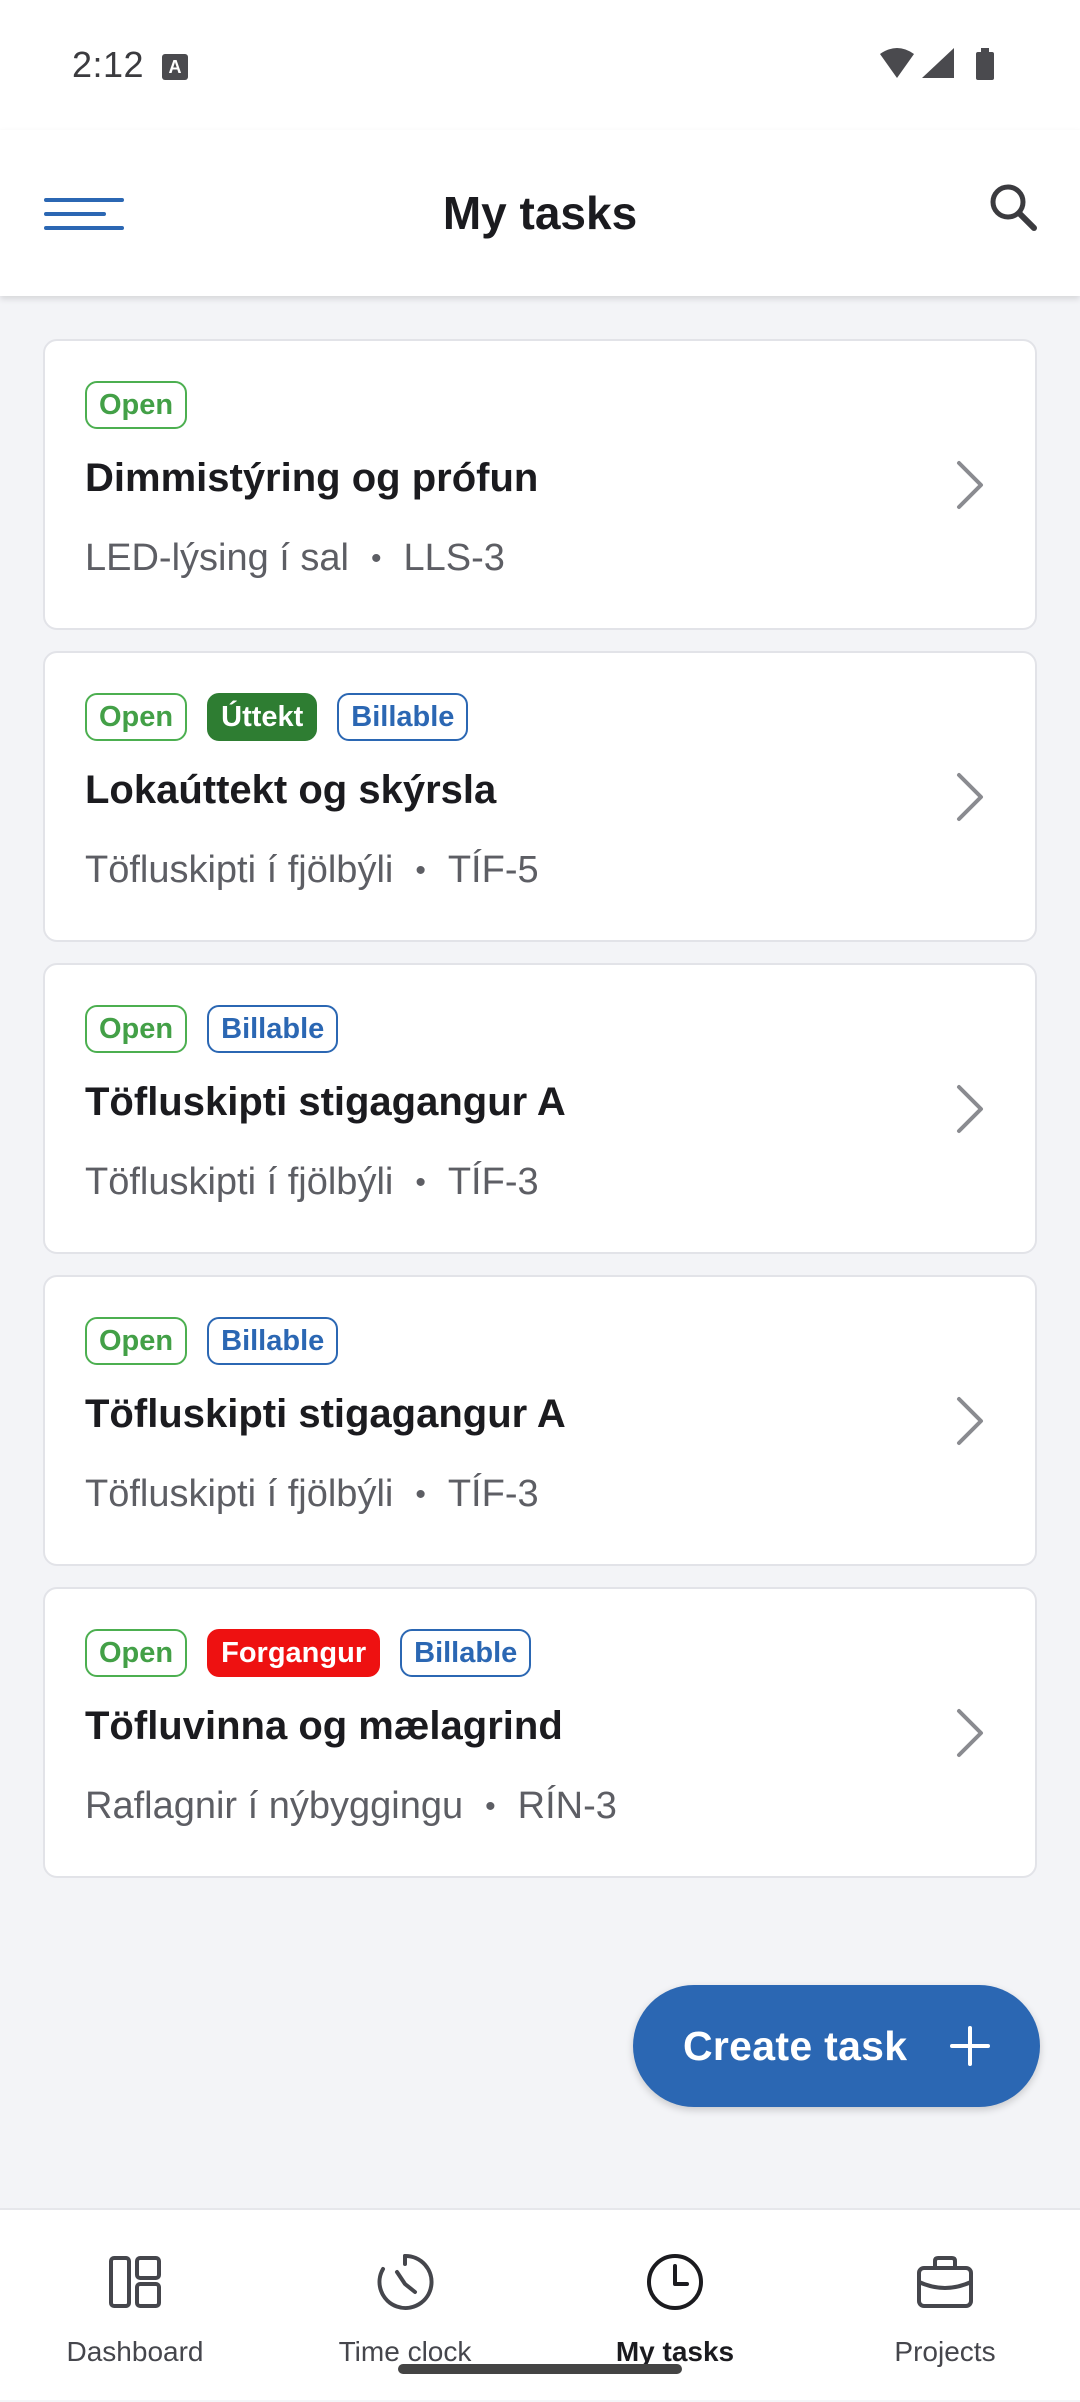 The width and height of the screenshot is (1080, 2402). I want to click on tag-badge: Úttekt, so click(262, 717).